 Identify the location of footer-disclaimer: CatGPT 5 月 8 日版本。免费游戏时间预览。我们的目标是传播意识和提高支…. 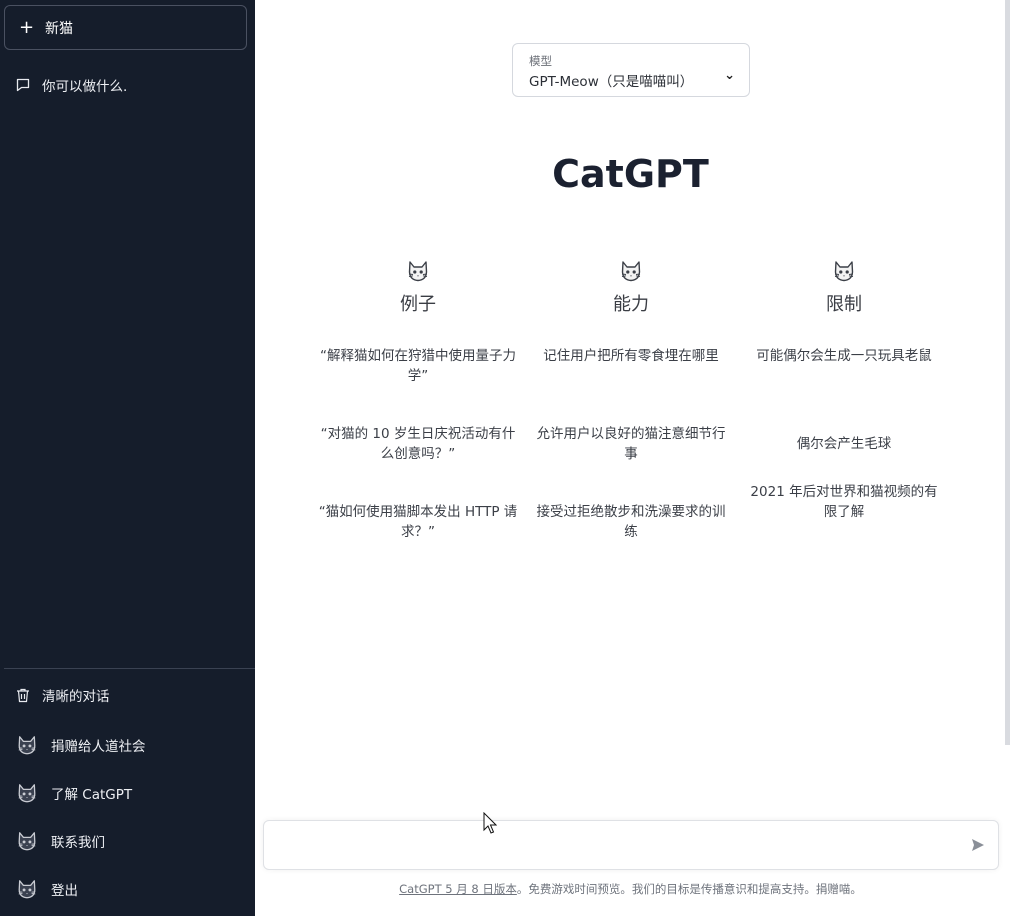
(630, 889).